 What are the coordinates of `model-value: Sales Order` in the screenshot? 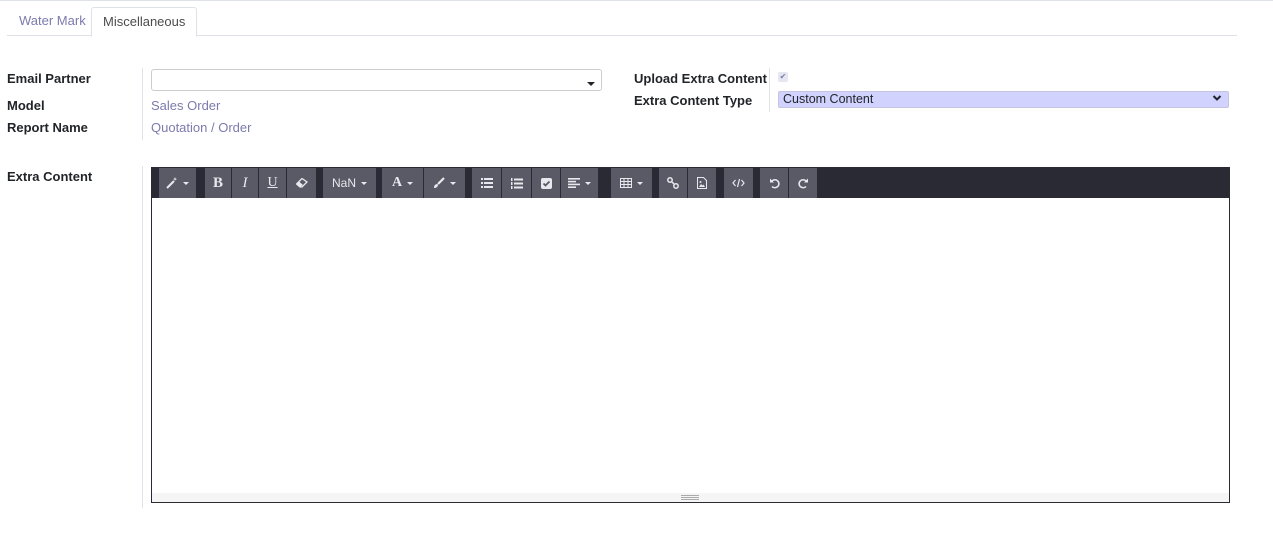 It's located at (186, 105).